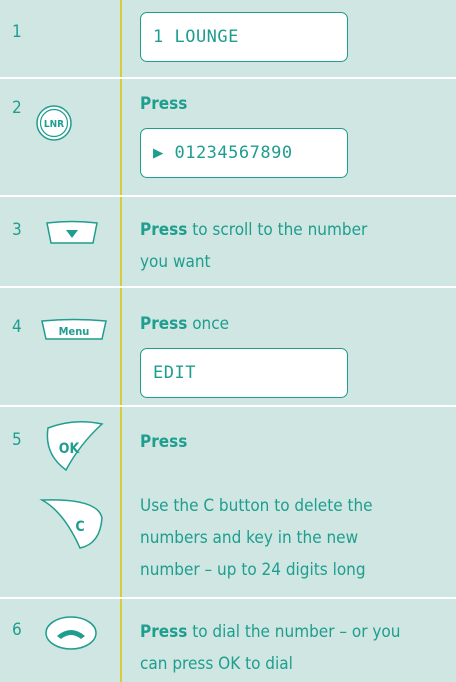  Describe the element at coordinates (249, 538) in the screenshot. I see `step-5-text-line2: numbers and key in the new` at that location.